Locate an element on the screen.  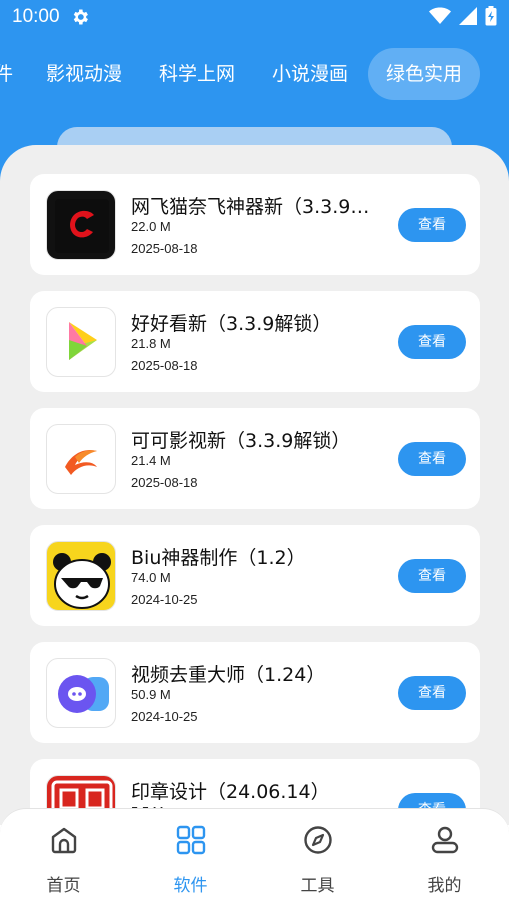
nav-label: 我的 is located at coordinates (444, 886).